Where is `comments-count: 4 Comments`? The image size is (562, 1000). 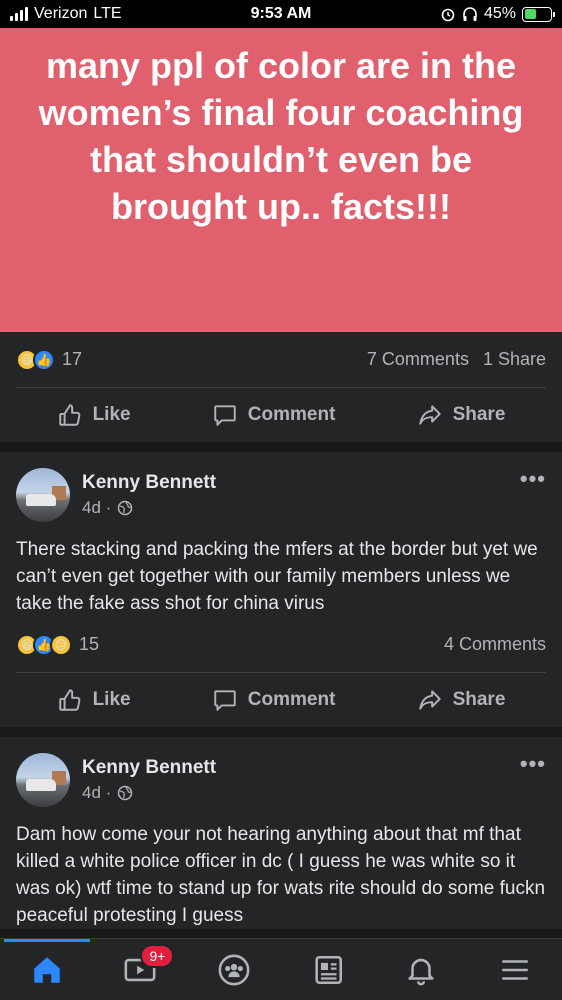
comments-count: 4 Comments is located at coordinates (495, 644).